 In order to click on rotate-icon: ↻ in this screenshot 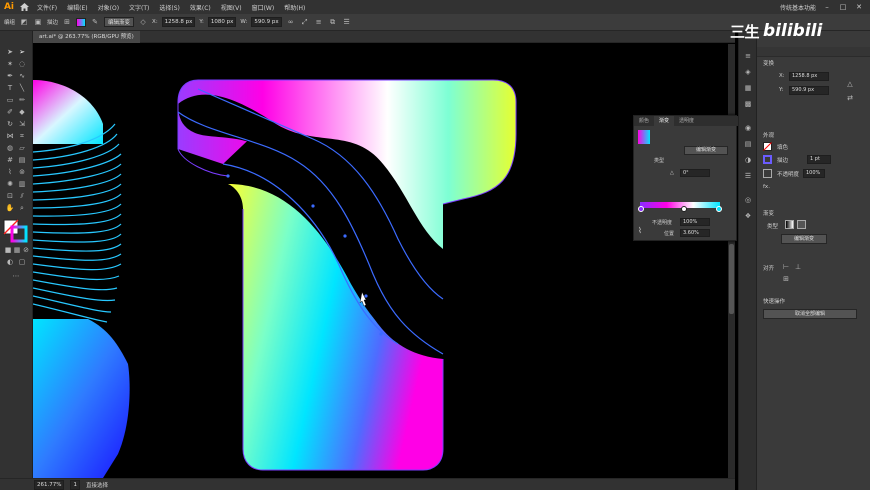, I will do `click(10, 124)`.